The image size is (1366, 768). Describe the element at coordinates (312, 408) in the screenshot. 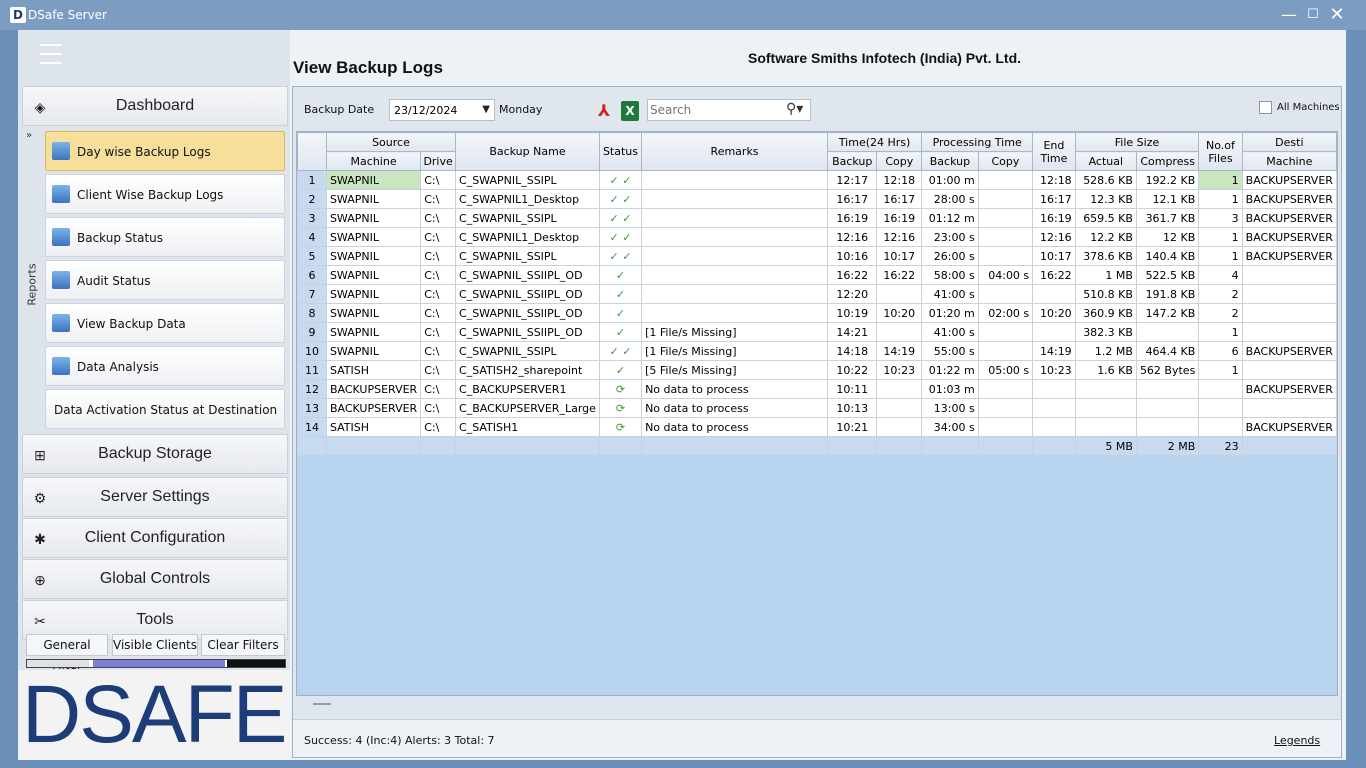

I see `row-number: 13` at that location.